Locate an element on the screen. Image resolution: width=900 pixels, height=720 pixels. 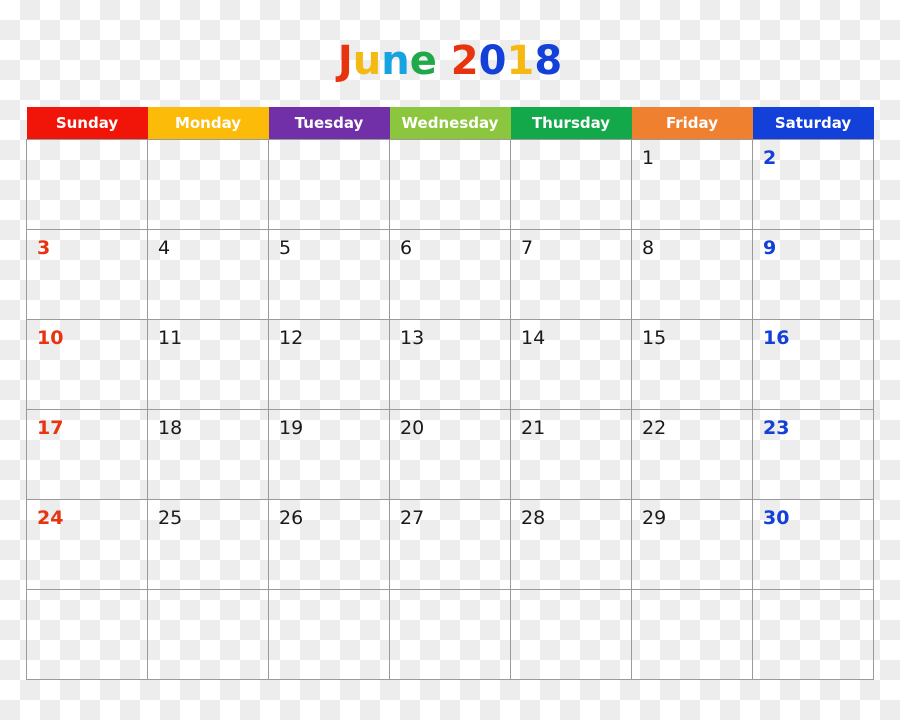
calendar-day-cell: 1 is located at coordinates (692, 184).